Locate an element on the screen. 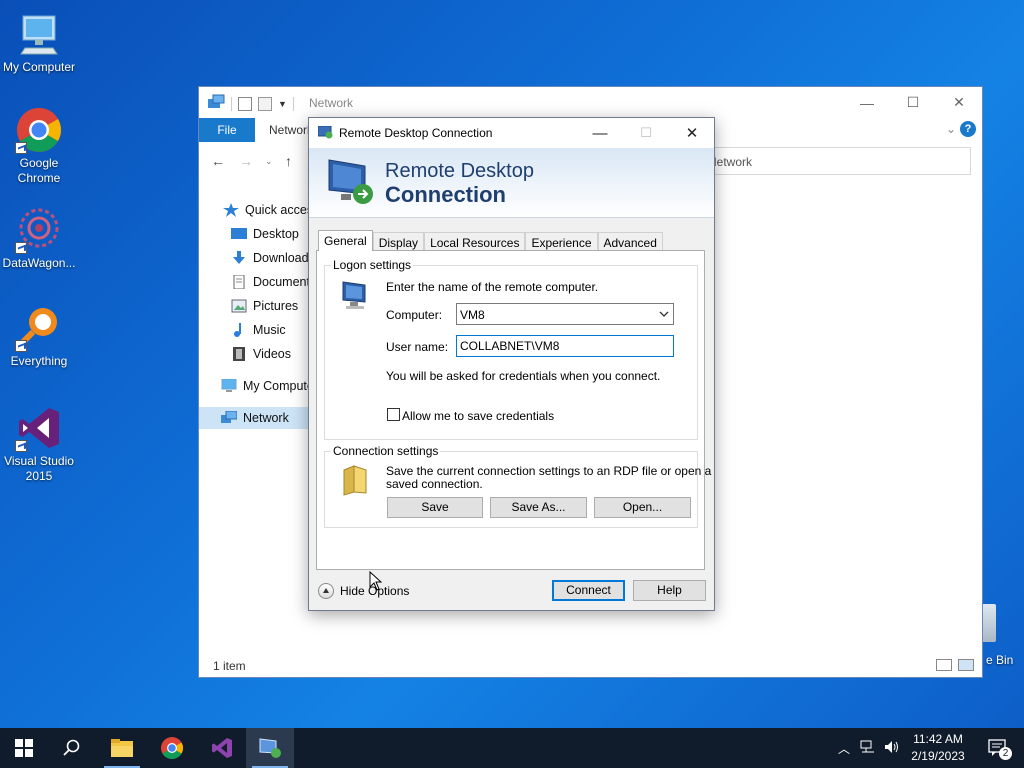  chevron-down-icon is located at coordinates (664, 313).